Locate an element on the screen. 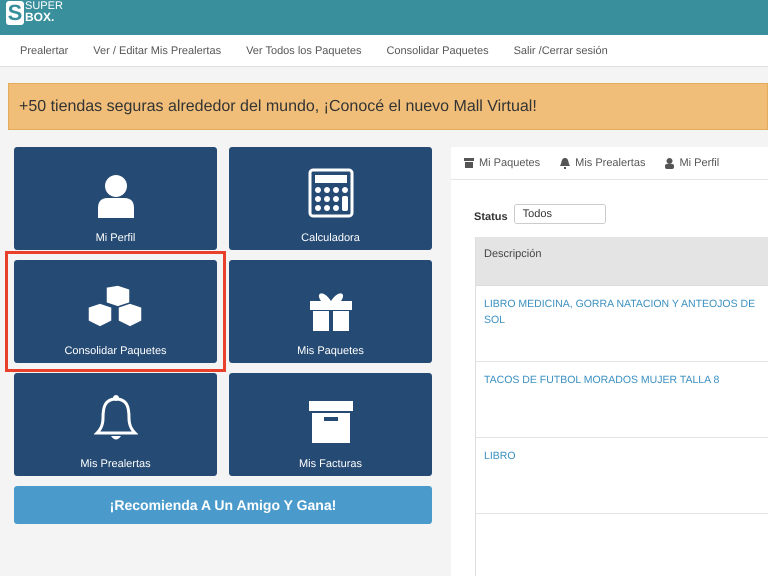 The height and width of the screenshot is (576, 768). status-select: Todos is located at coordinates (560, 214).